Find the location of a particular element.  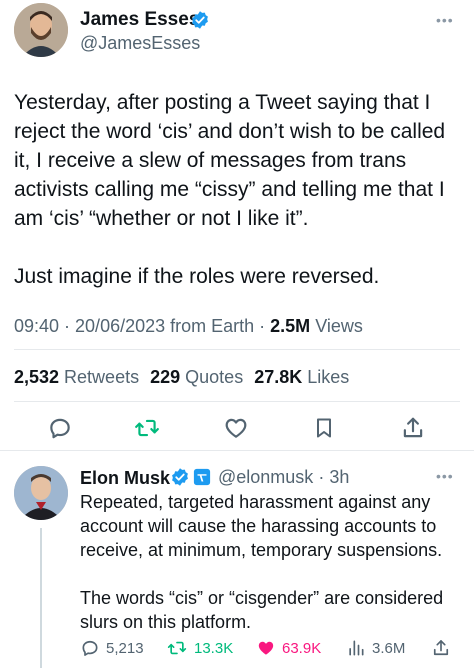

views-icon is located at coordinates (356, 648).